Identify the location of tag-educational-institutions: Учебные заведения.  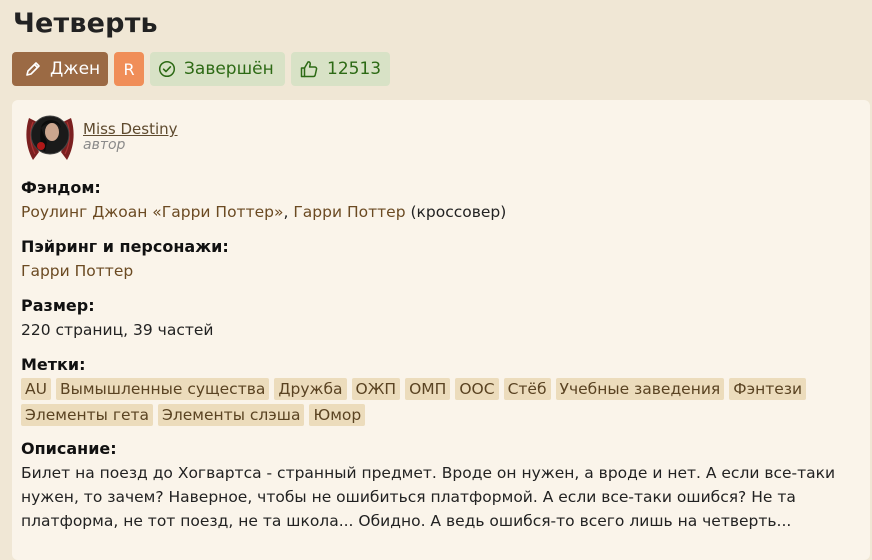
(640, 389).